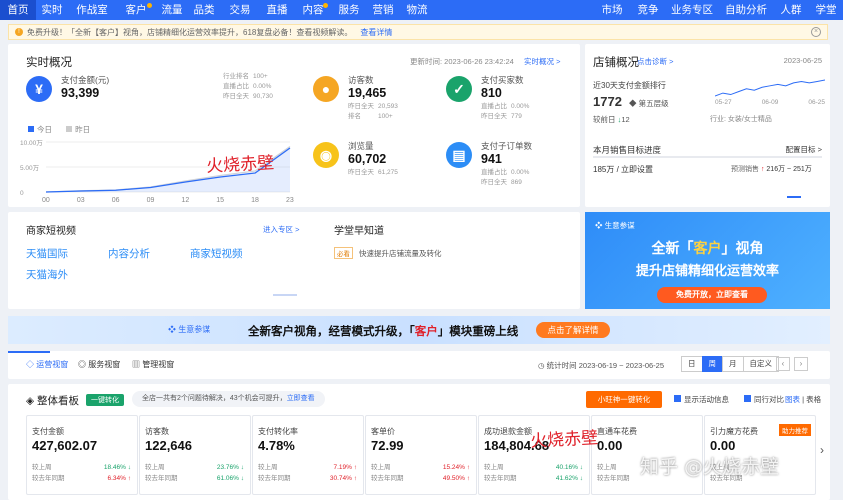  I want to click on opt-activity-label: 显示活动信息, so click(706, 399).